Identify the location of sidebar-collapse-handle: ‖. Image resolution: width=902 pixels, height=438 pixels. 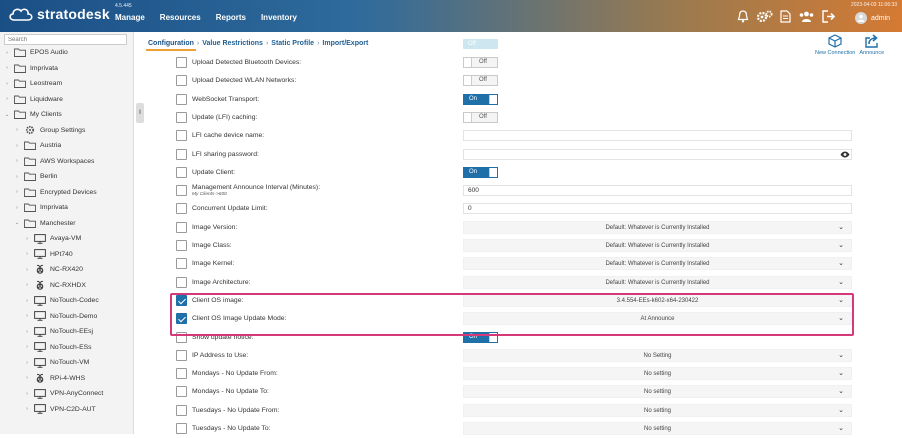
(140, 113).